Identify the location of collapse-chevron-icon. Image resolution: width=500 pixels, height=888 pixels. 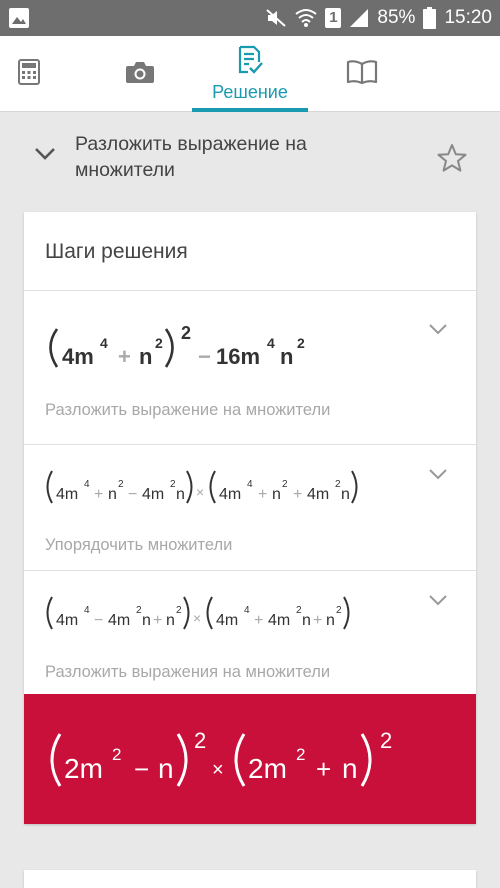
(45, 156).